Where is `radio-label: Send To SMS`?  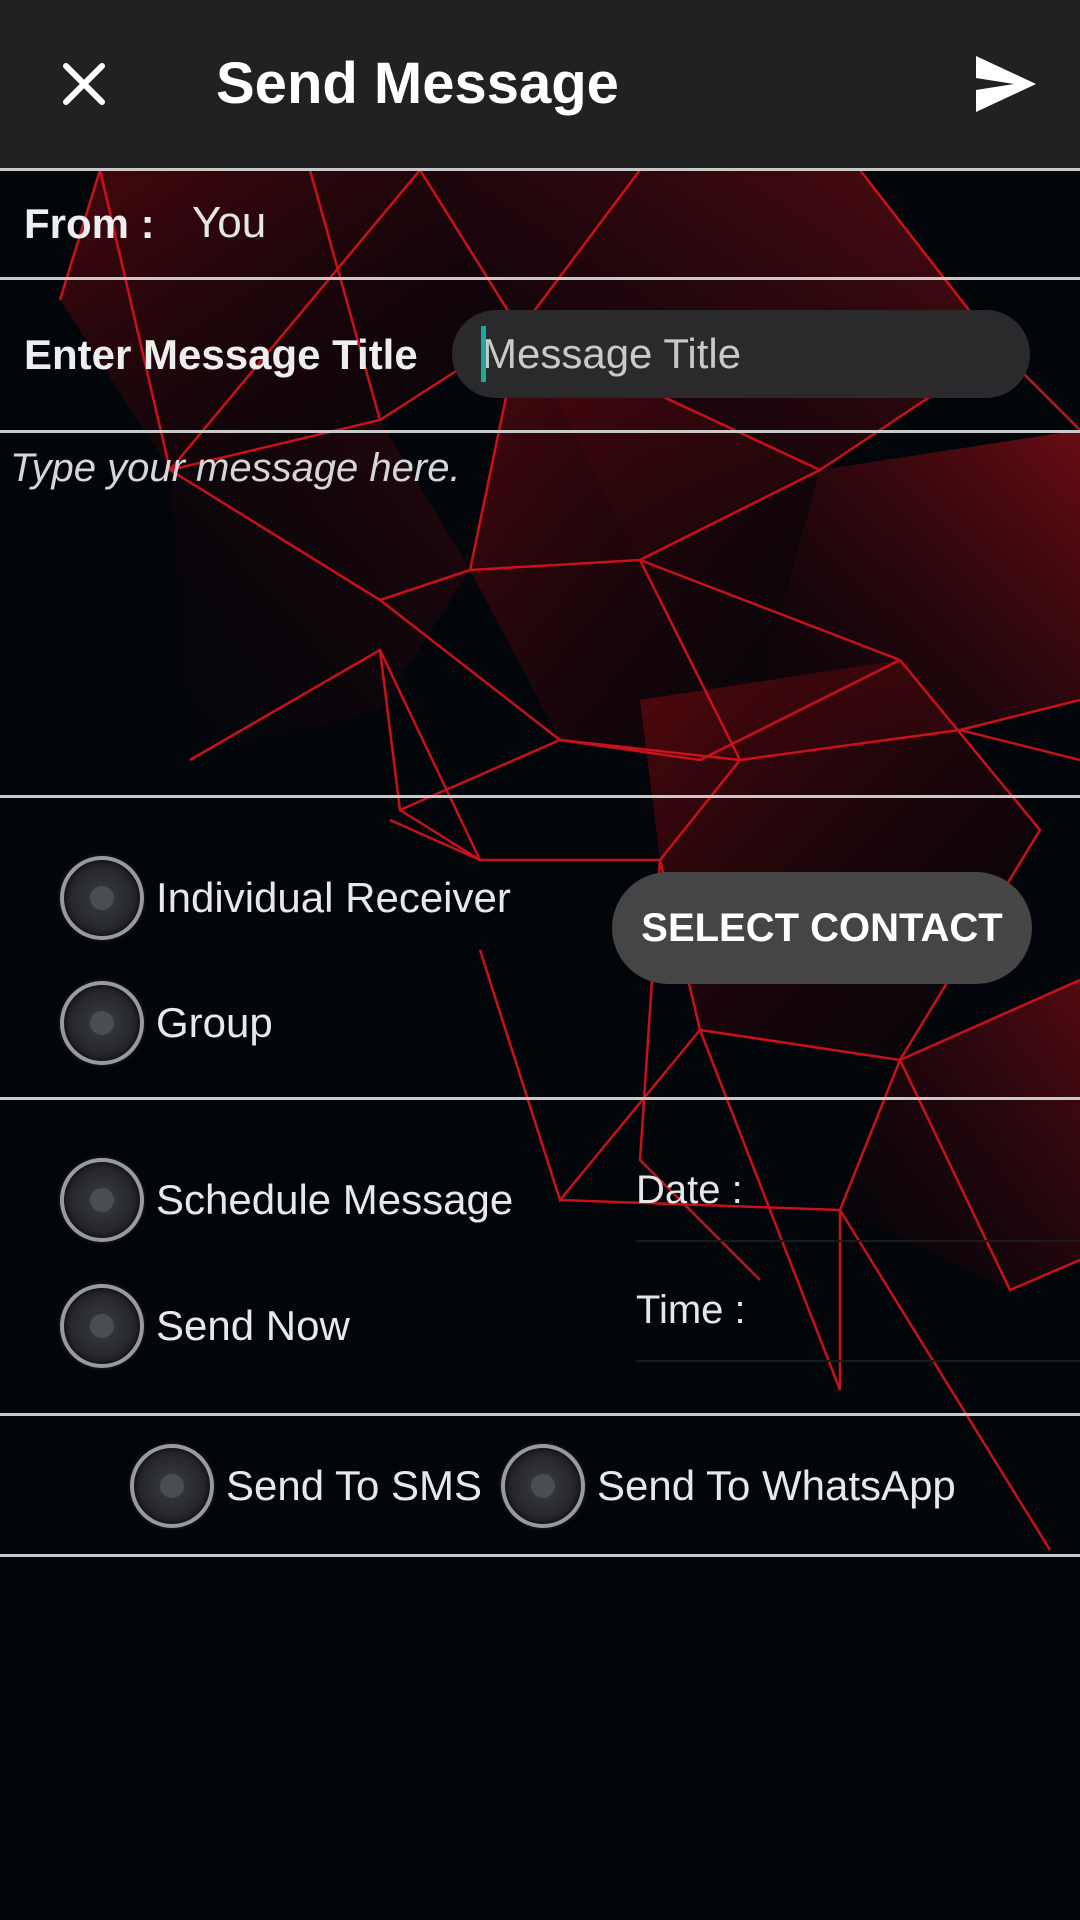
radio-label: Send To SMS is located at coordinates (354, 1485).